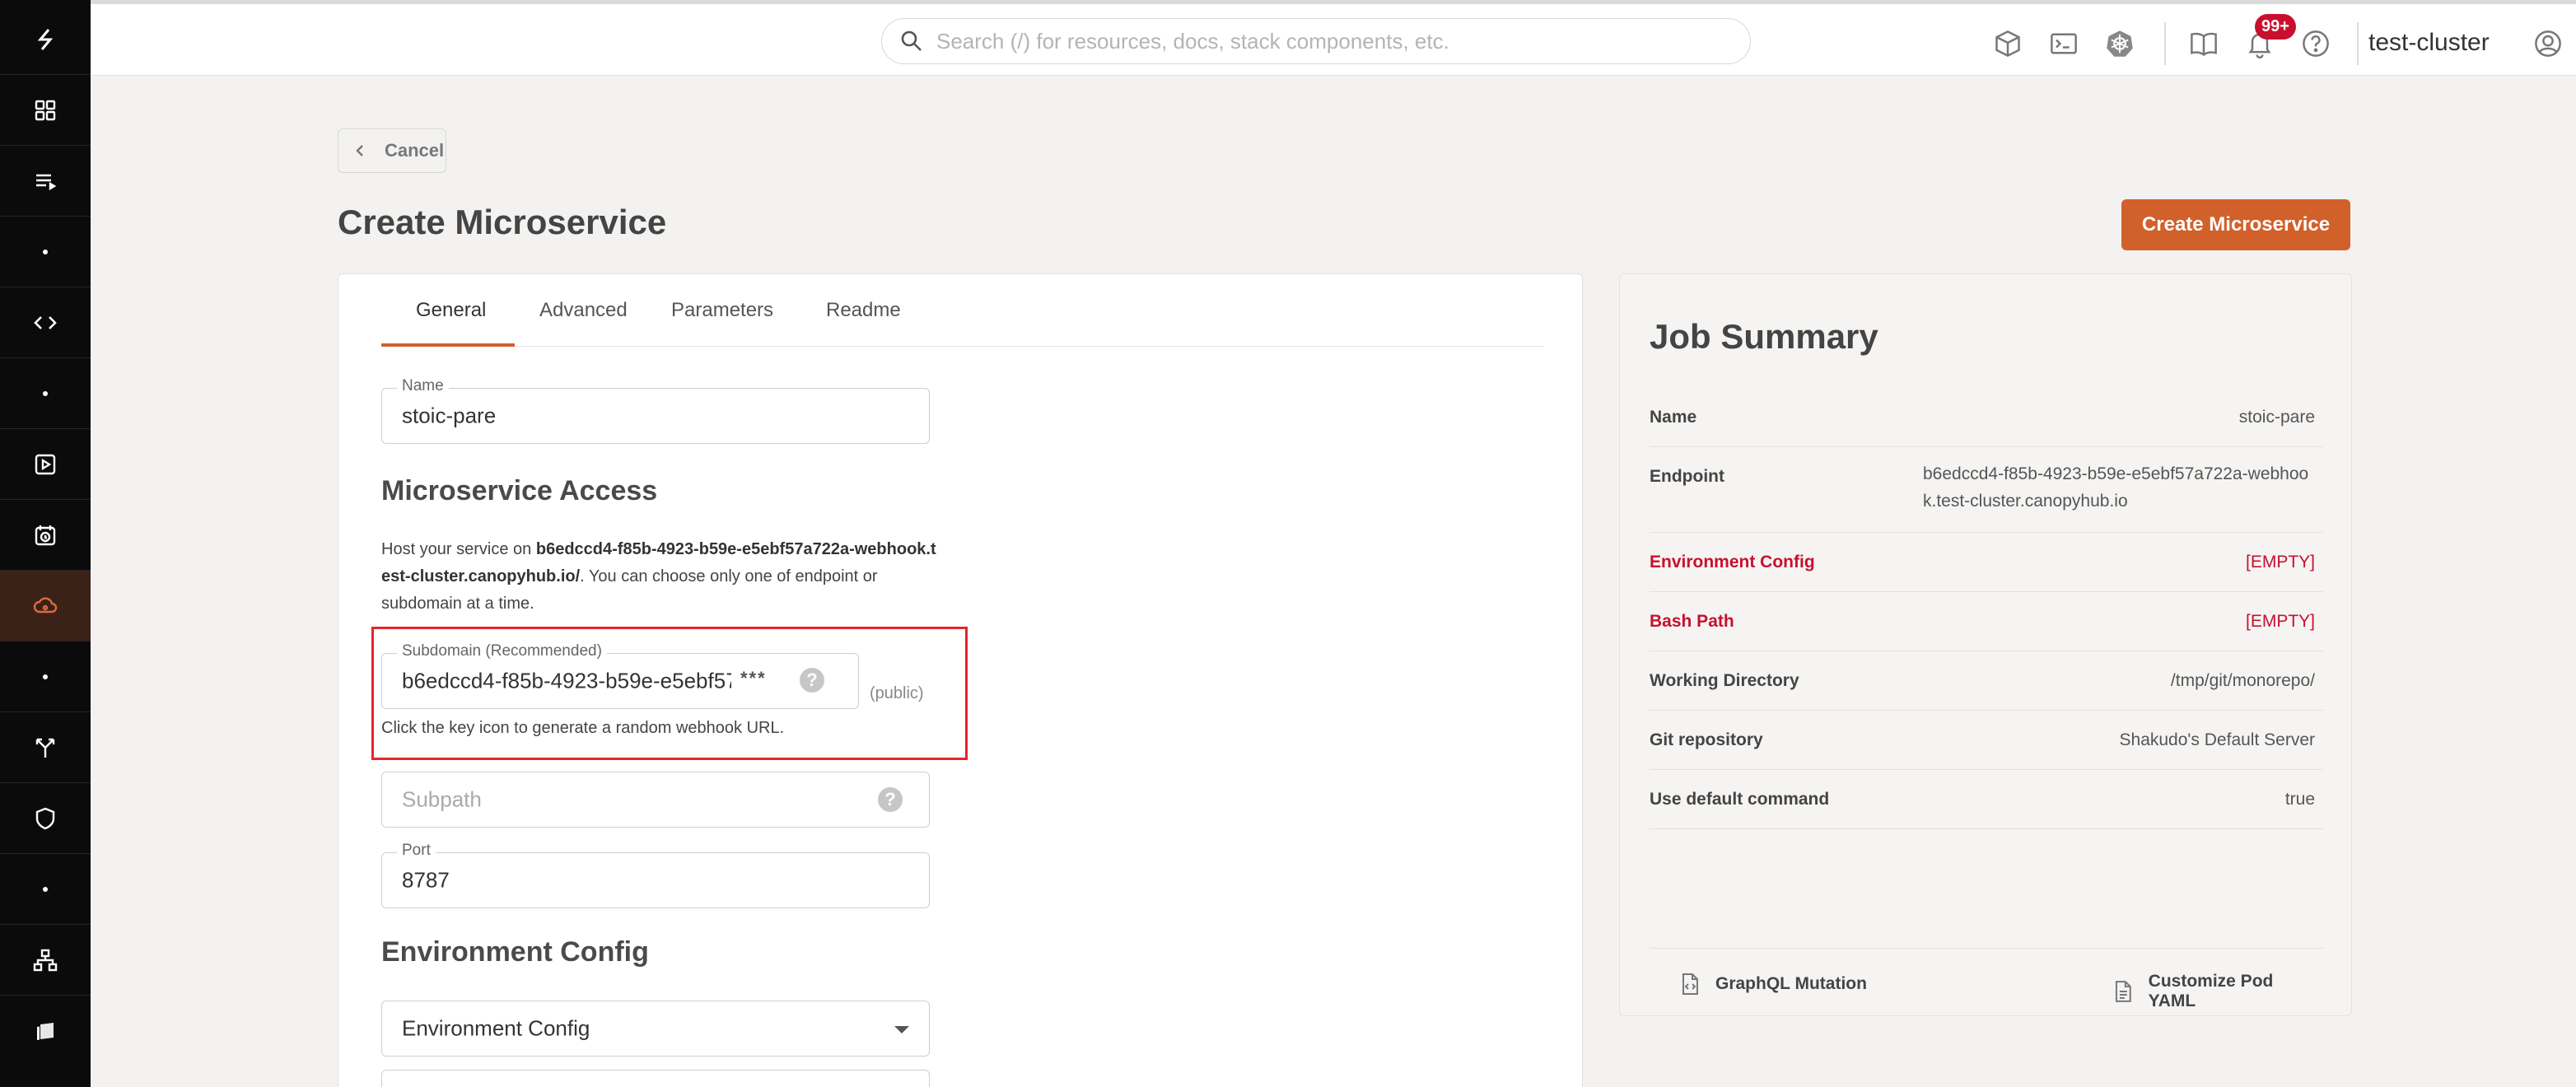 The width and height of the screenshot is (2576, 1087). Describe the element at coordinates (426, 880) in the screenshot. I see `port-field-value: 8787` at that location.